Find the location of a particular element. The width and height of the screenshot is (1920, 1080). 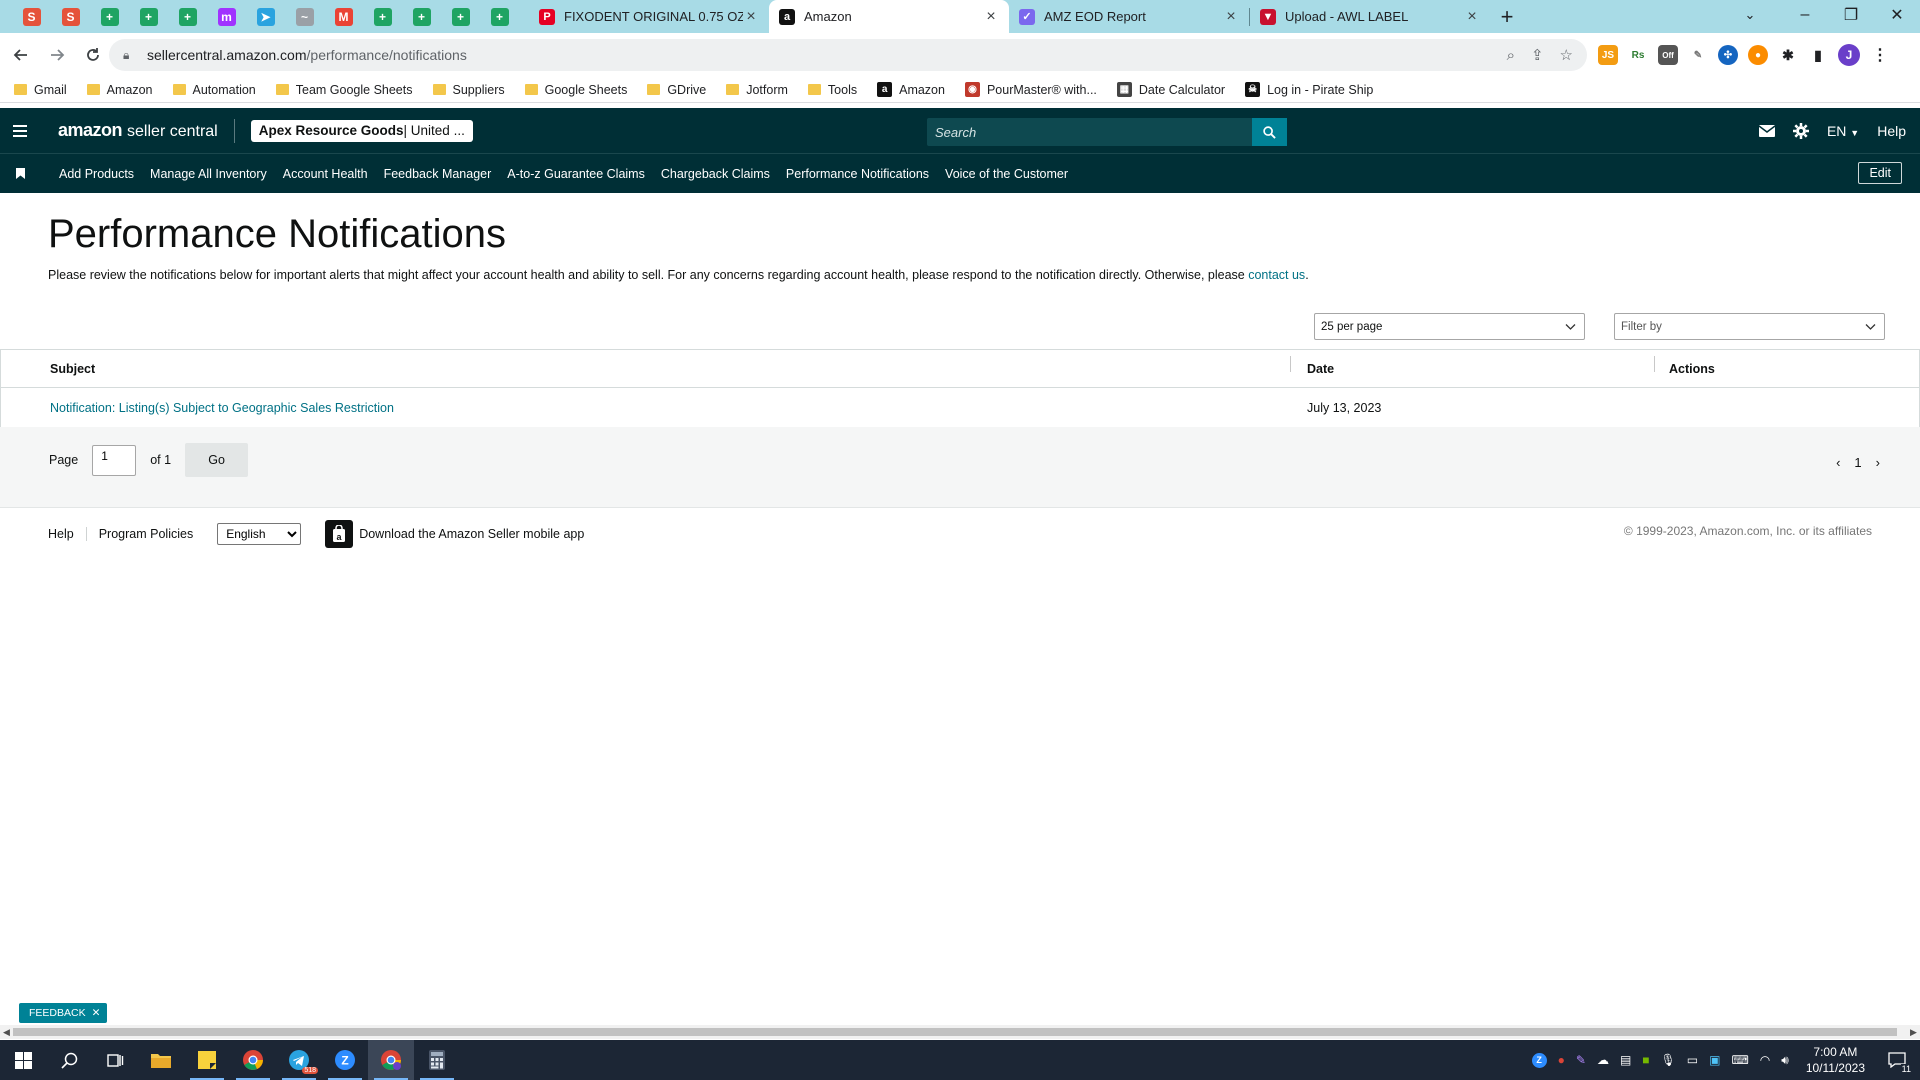

bookmark-item: Tools is located at coordinates (832, 90).